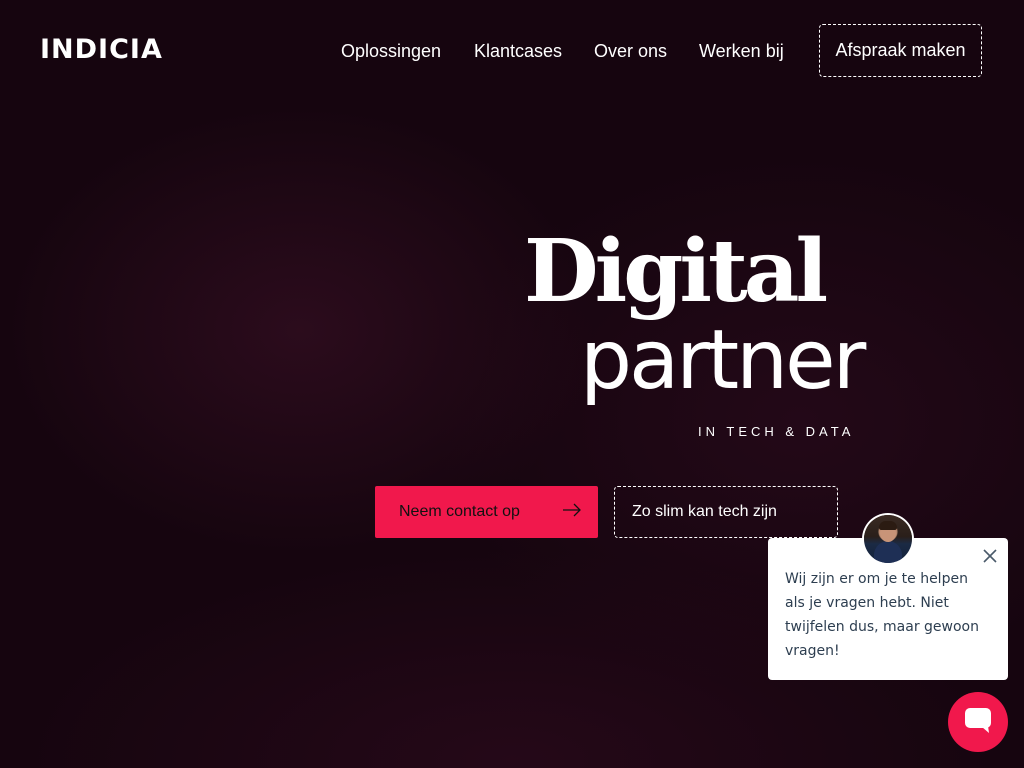 This screenshot has height=768, width=1024. What do you see at coordinates (572, 512) in the screenshot?
I see `arrow-right-icon` at bounding box center [572, 512].